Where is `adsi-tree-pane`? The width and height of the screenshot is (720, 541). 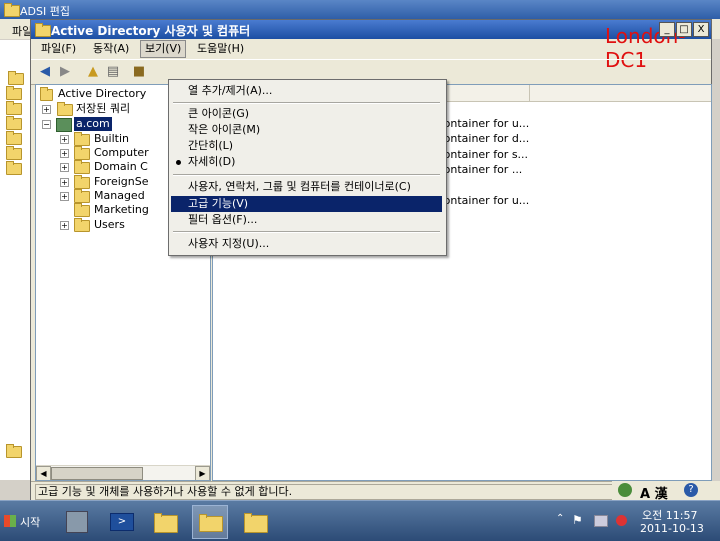
adsi-tree-pane is located at coordinates (15, 260).